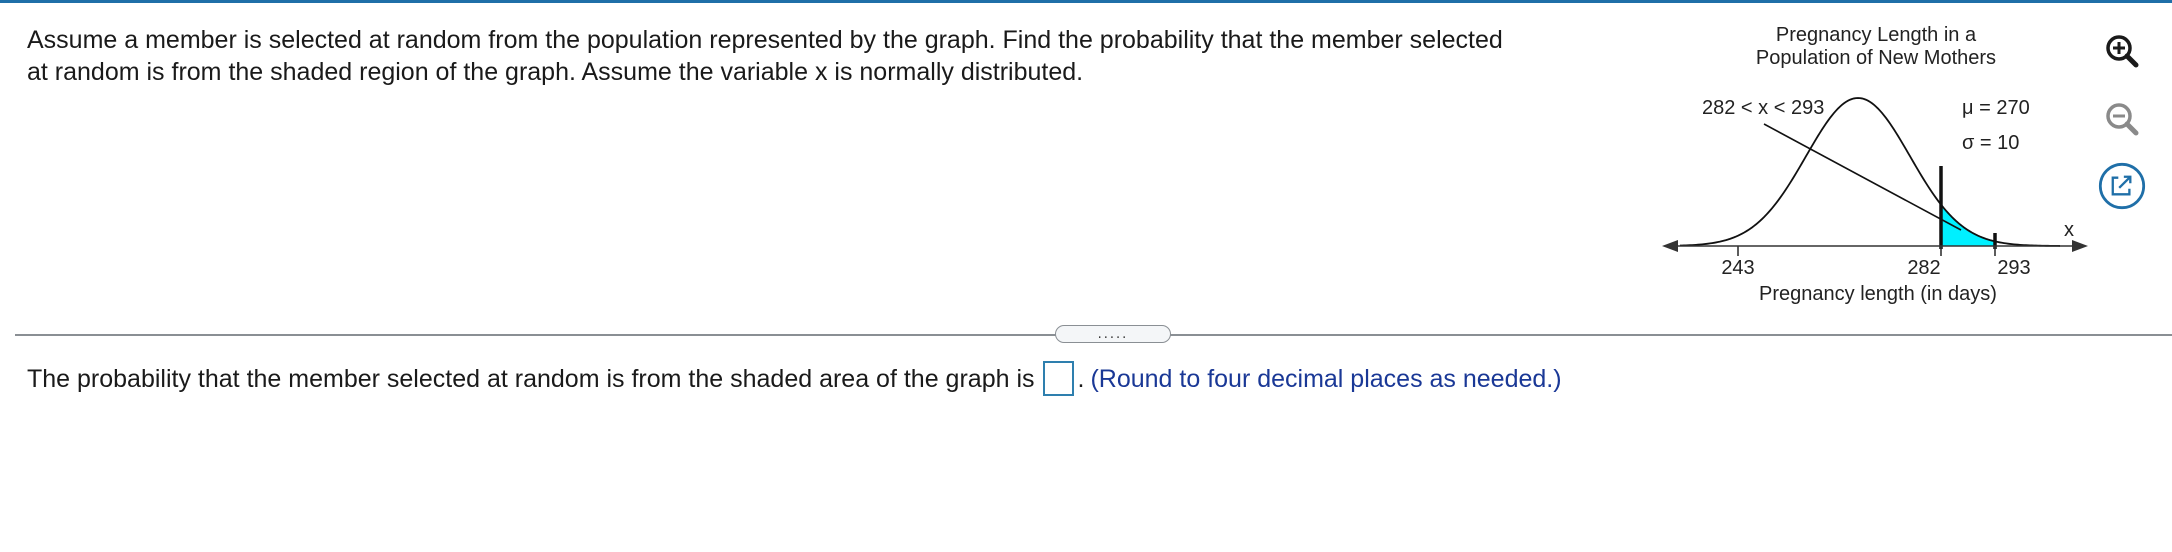 The height and width of the screenshot is (552, 2172). I want to click on popout-button, so click(2122, 186).